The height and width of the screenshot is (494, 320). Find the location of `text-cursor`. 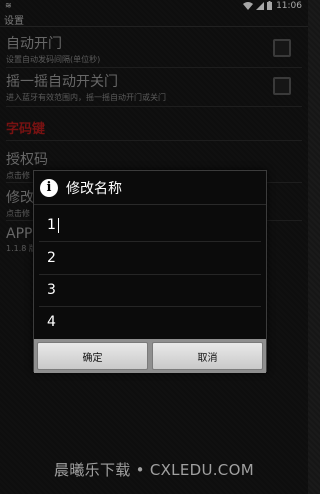

text-cursor is located at coordinates (58, 225).